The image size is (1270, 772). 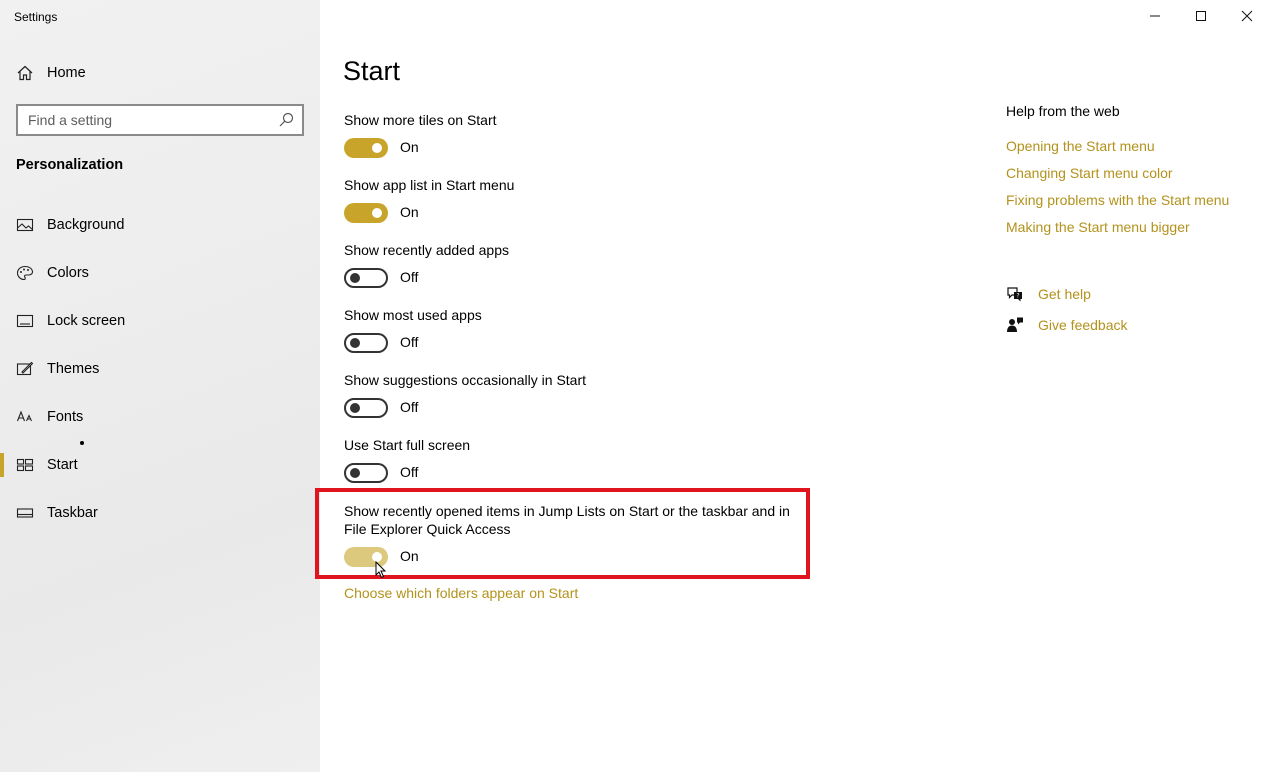 I want to click on setting-label-line2: File Explorer Quick Access, so click(x=427, y=529).